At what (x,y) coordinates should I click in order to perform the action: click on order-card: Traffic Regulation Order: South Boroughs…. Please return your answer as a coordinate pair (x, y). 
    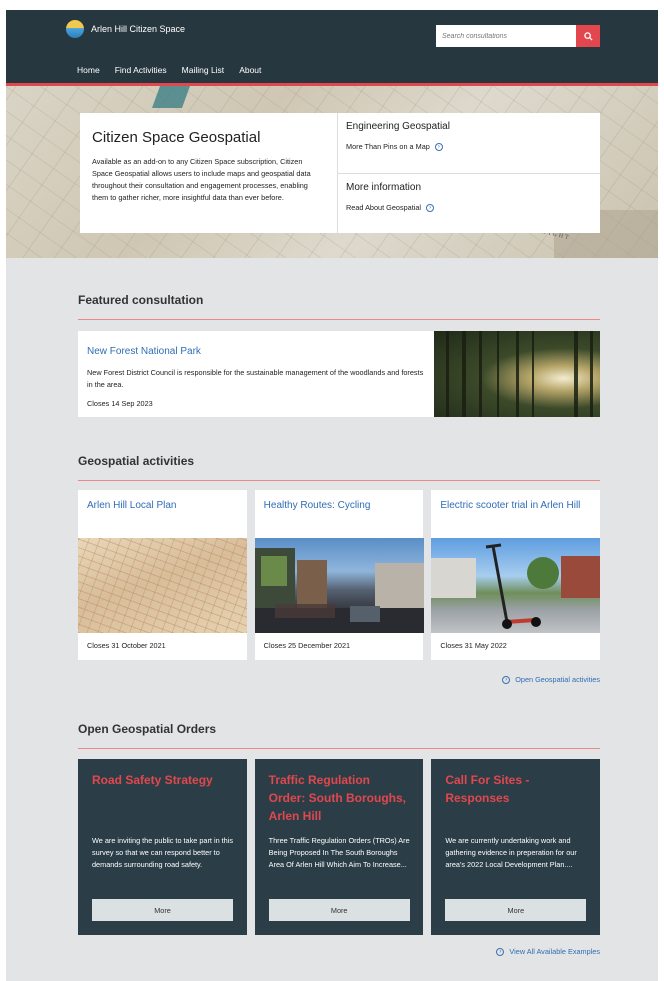
    Looking at the image, I should click on (339, 847).